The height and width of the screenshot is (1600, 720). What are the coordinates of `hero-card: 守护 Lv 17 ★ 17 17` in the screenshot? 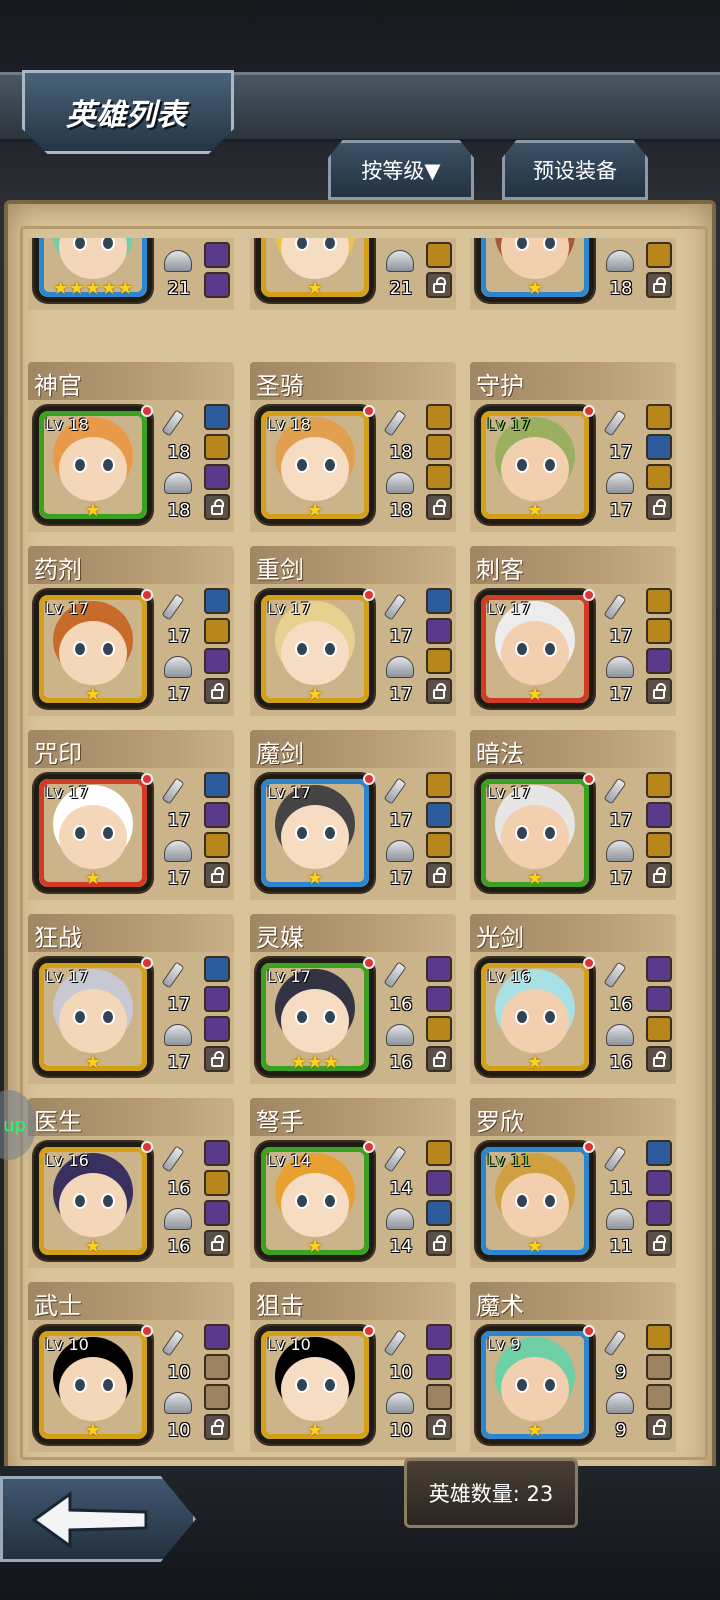 It's located at (573, 448).